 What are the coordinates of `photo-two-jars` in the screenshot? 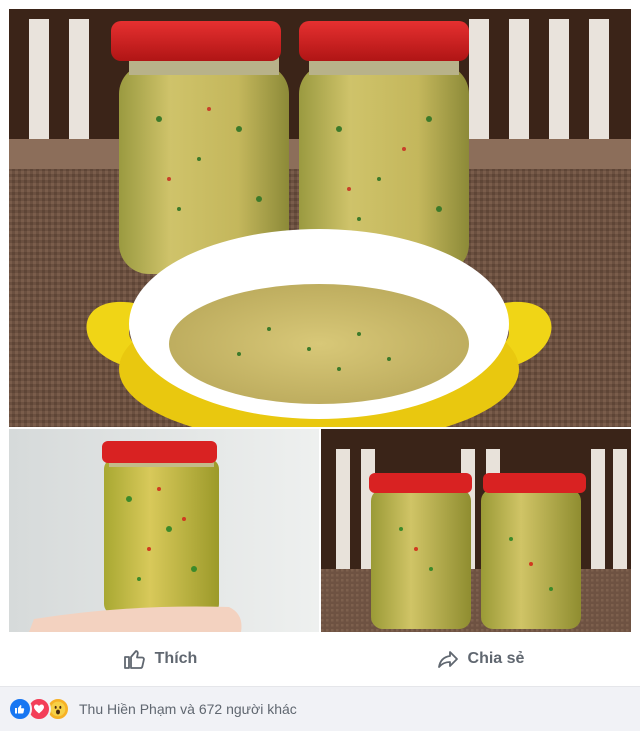 It's located at (476, 530).